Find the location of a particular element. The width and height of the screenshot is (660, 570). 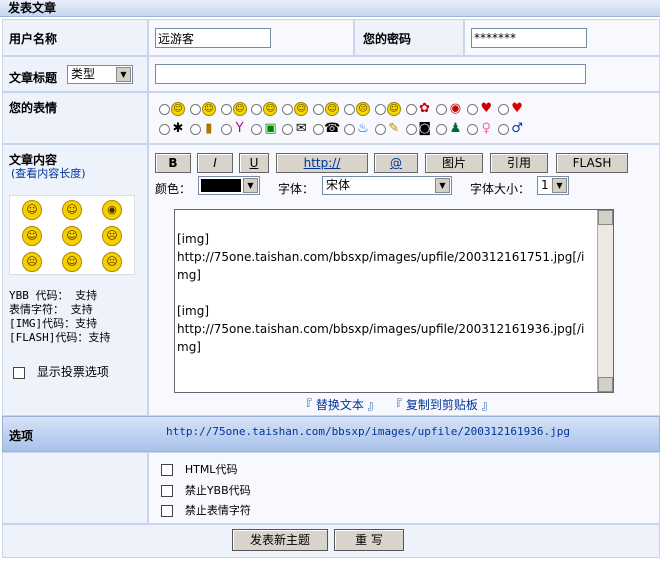

disable-ybb-option: 禁止YBB代码 is located at coordinates (206, 490).